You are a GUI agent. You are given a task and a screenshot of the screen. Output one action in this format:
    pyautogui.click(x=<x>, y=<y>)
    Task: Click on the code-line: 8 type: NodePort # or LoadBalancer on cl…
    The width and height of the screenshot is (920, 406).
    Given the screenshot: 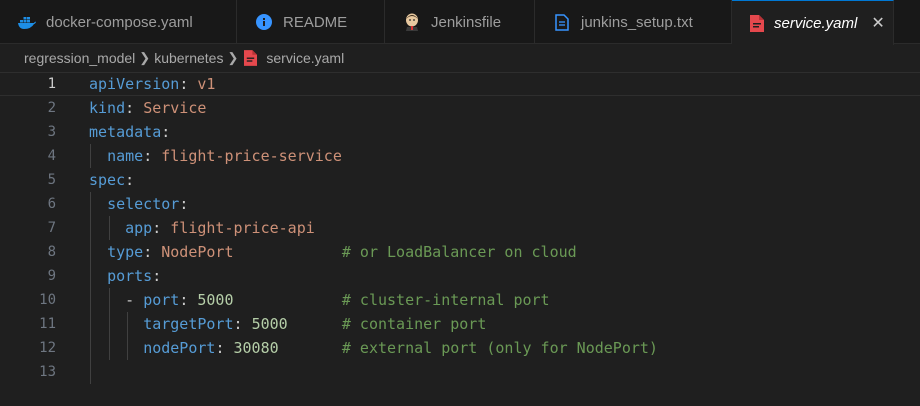 What is the action you would take?
    pyautogui.click(x=460, y=252)
    